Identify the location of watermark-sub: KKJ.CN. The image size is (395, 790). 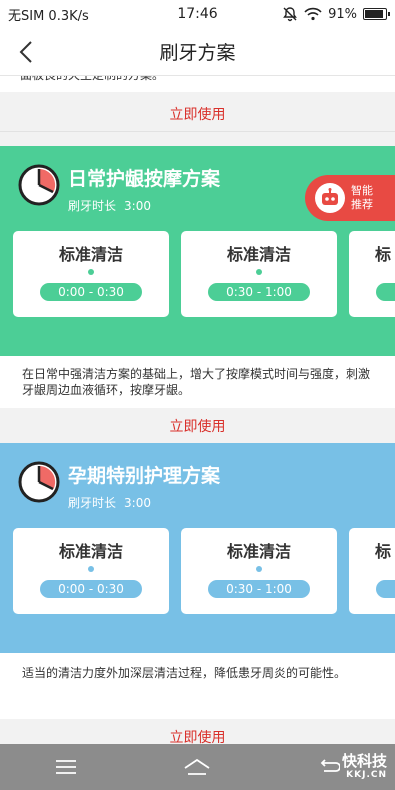
(366, 775).